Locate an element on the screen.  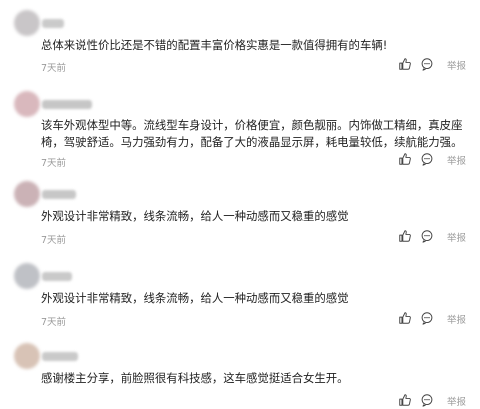
comment-text: 总体来说性价比还是不错的配置丰富价格实惠是一款值得拥有的车辆! is located at coordinates (214, 45).